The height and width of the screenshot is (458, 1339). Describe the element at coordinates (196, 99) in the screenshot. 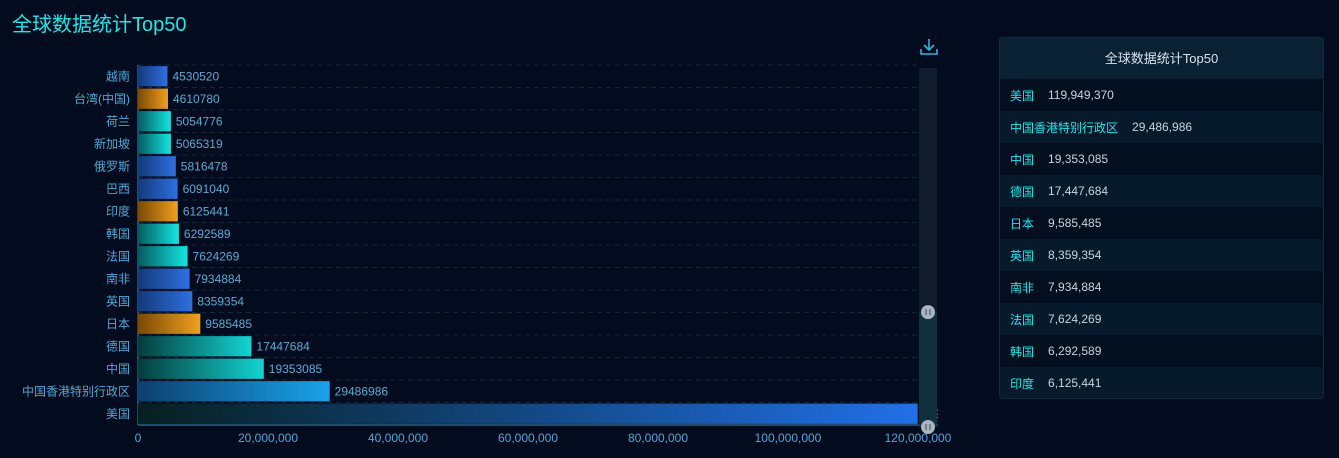

I see `data-label: 4610780` at that location.